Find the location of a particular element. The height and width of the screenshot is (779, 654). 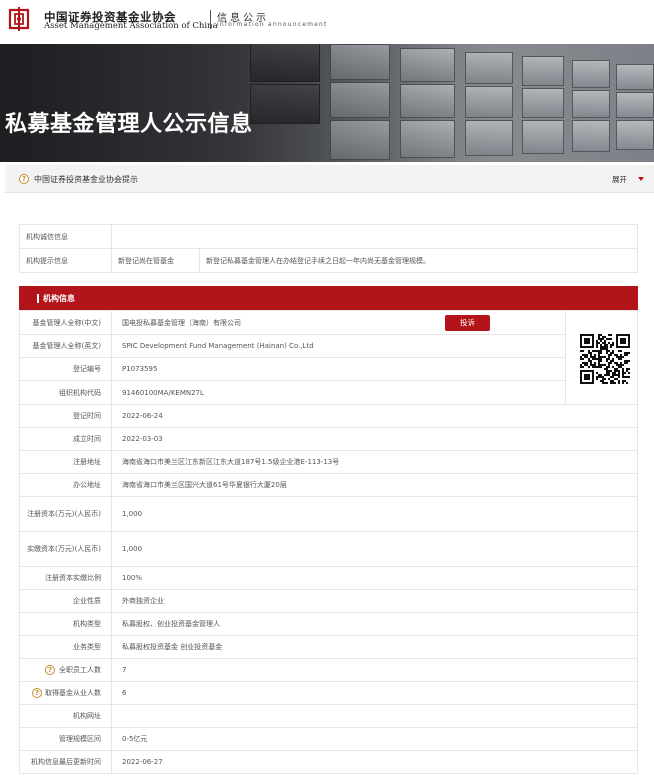

table-row: 基金管理人全称(中文) 国电投私募基金管理（海南）有限公司 投诉 is located at coordinates (328, 357).